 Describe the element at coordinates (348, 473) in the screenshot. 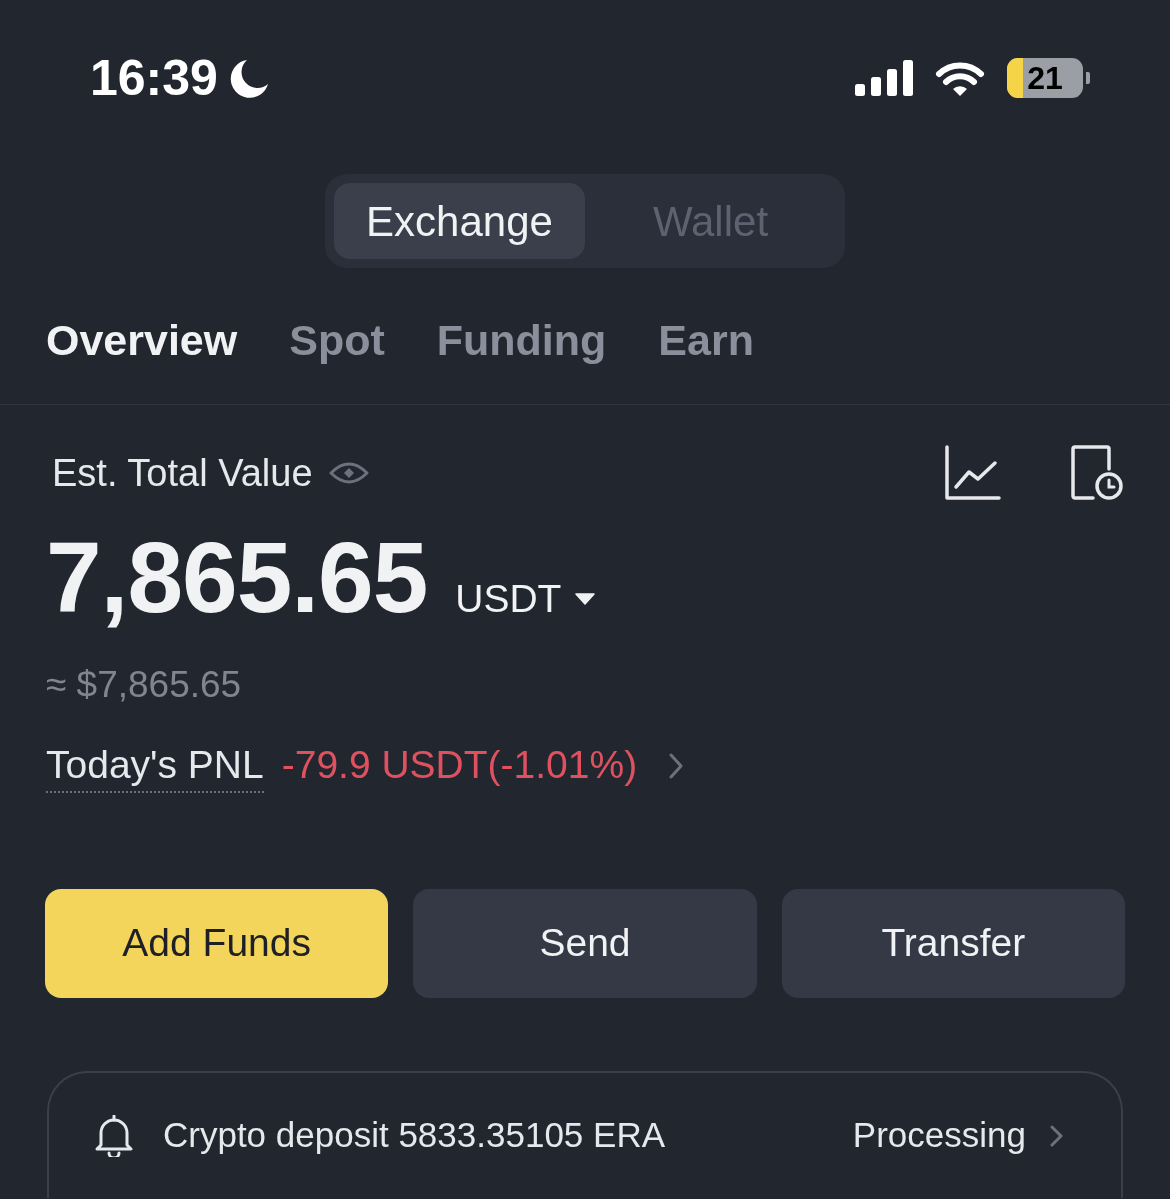

I see `eye-icon` at that location.